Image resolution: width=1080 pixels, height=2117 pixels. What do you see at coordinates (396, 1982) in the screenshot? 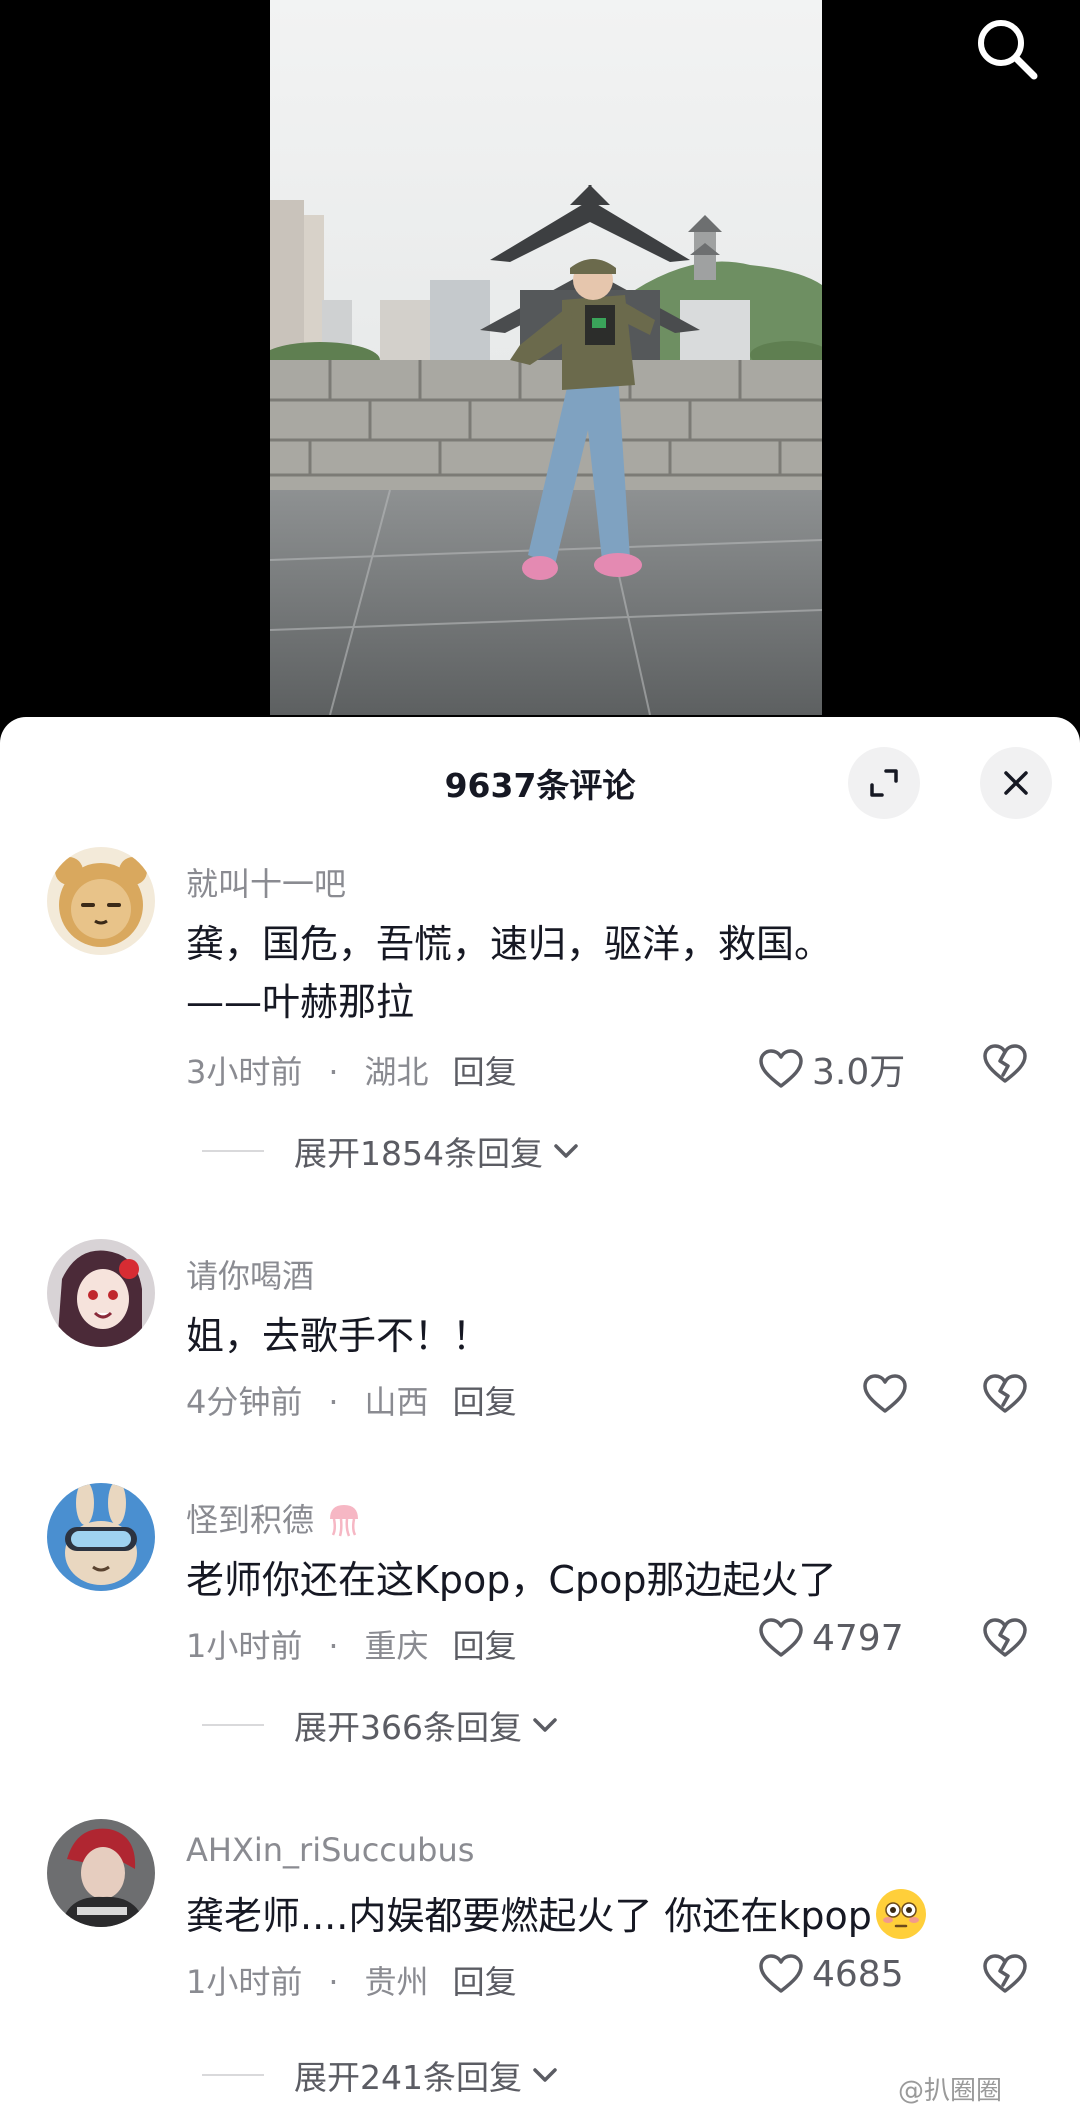
I see `comment-location: 贵州` at bounding box center [396, 1982].